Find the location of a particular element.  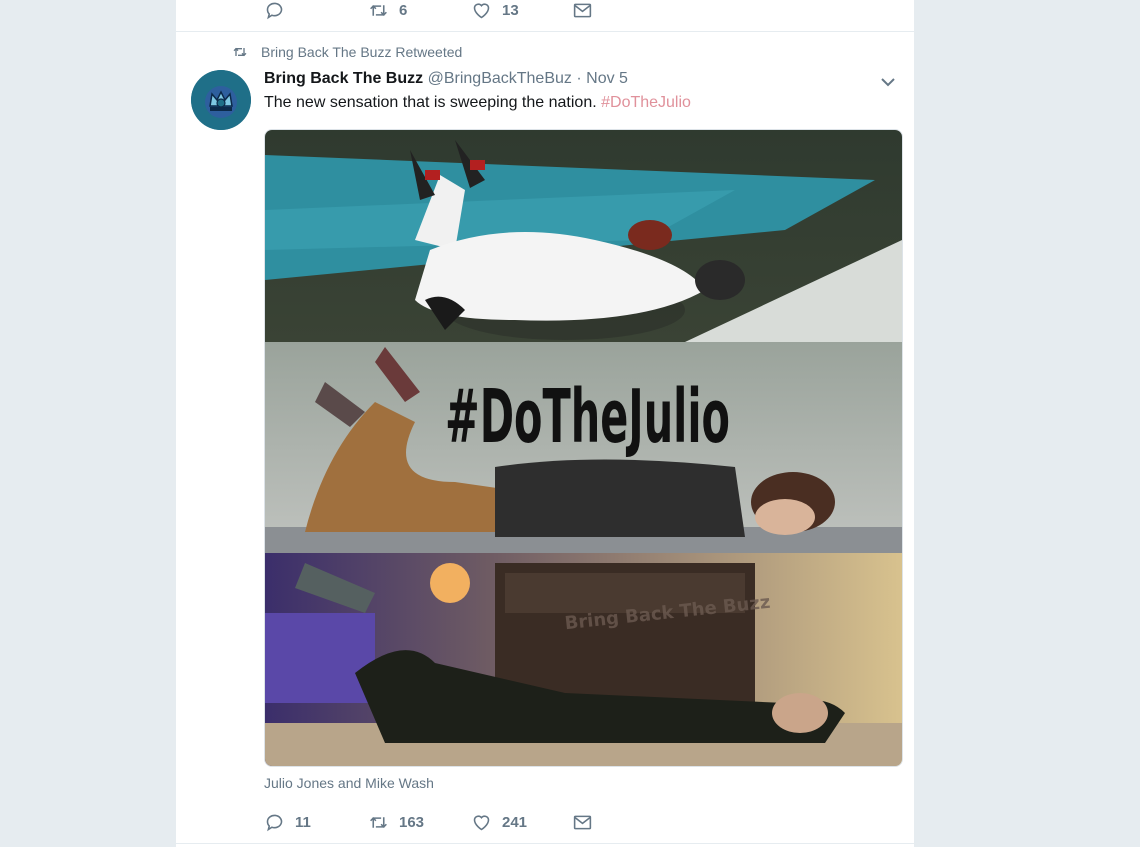

tweet-actions: 11 163 241 is located at coordinates (428, 822).